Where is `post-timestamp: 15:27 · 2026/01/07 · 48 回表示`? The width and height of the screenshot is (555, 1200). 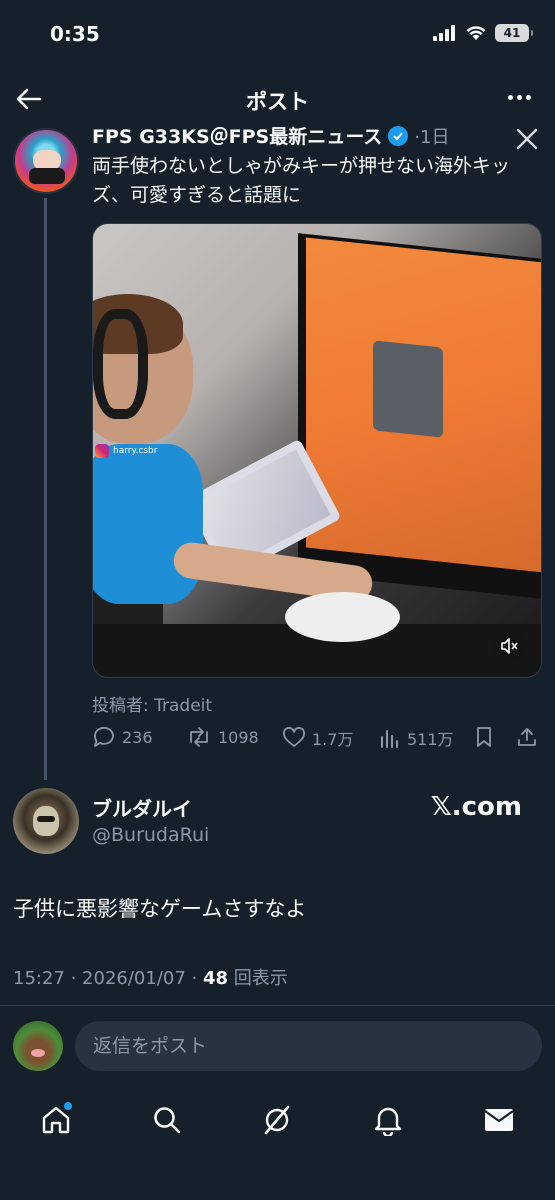 post-timestamp: 15:27 · 2026/01/07 · 48 回表示 is located at coordinates (150, 977).